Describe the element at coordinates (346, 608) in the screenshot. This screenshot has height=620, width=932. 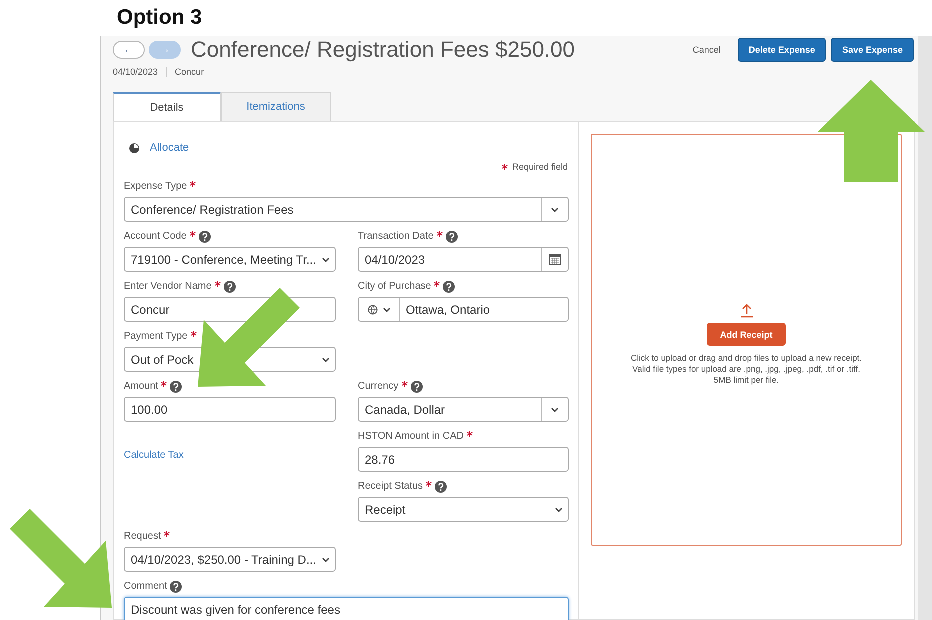
I see `comment-field: Discount was given for conference fees` at that location.